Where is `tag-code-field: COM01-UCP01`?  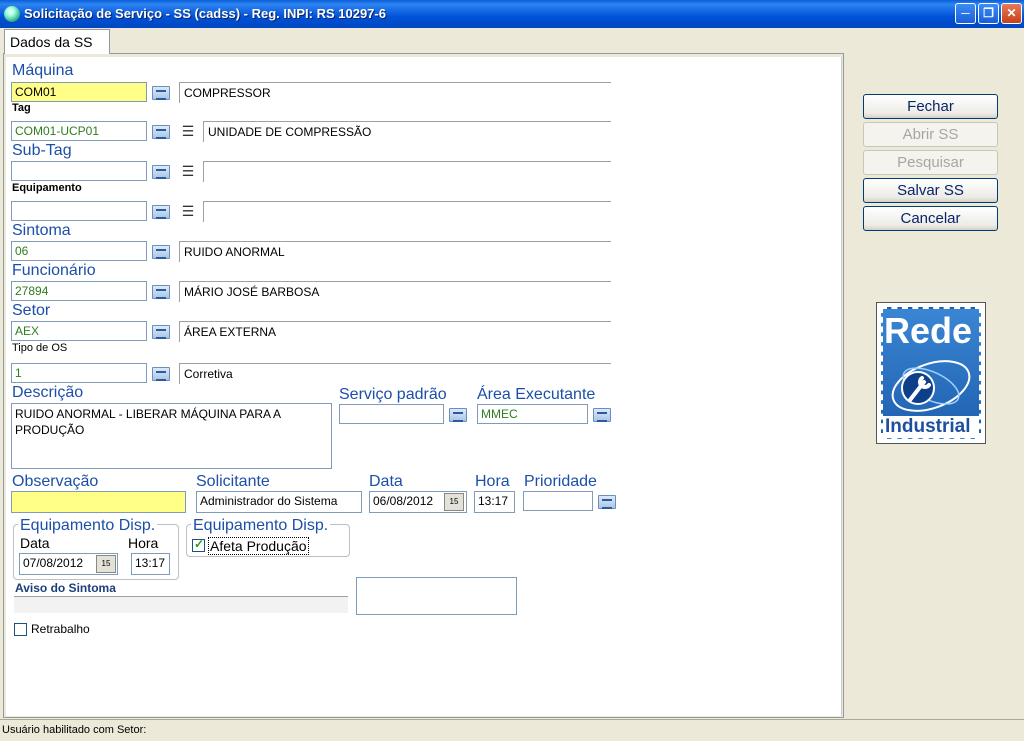 tag-code-field: COM01-UCP01 is located at coordinates (79, 131).